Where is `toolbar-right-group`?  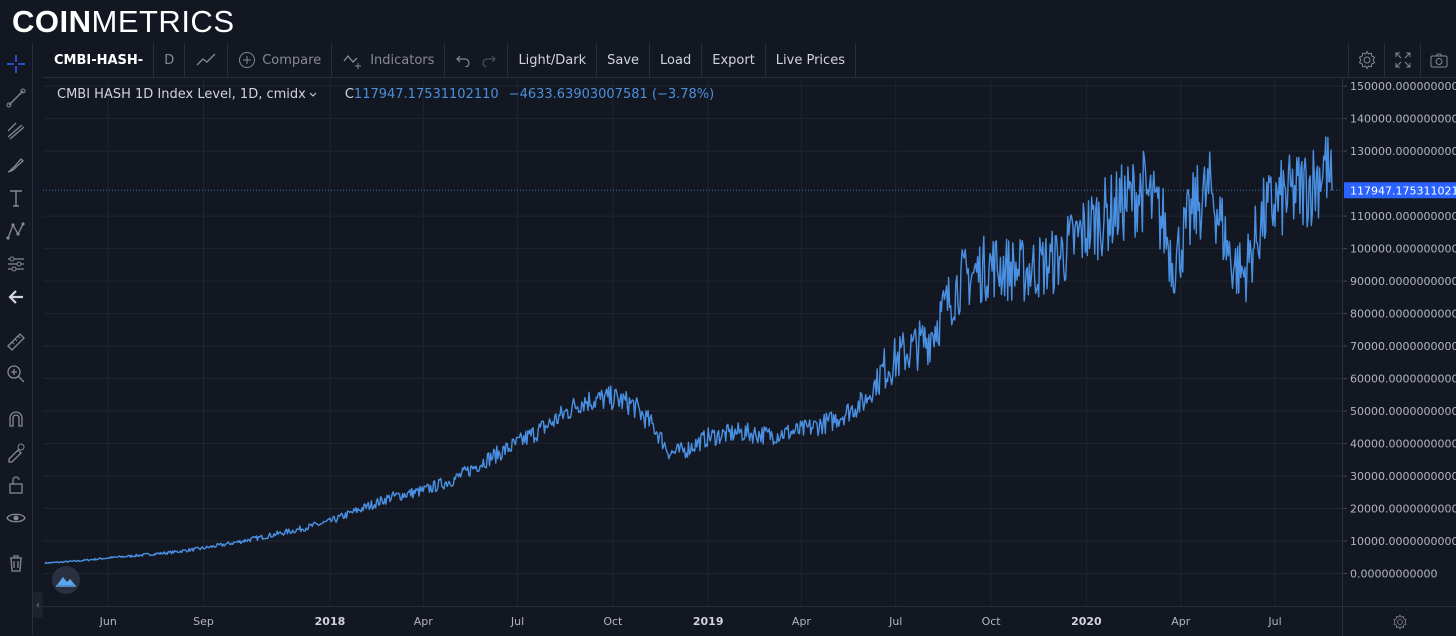
toolbar-right-group is located at coordinates (1402, 60).